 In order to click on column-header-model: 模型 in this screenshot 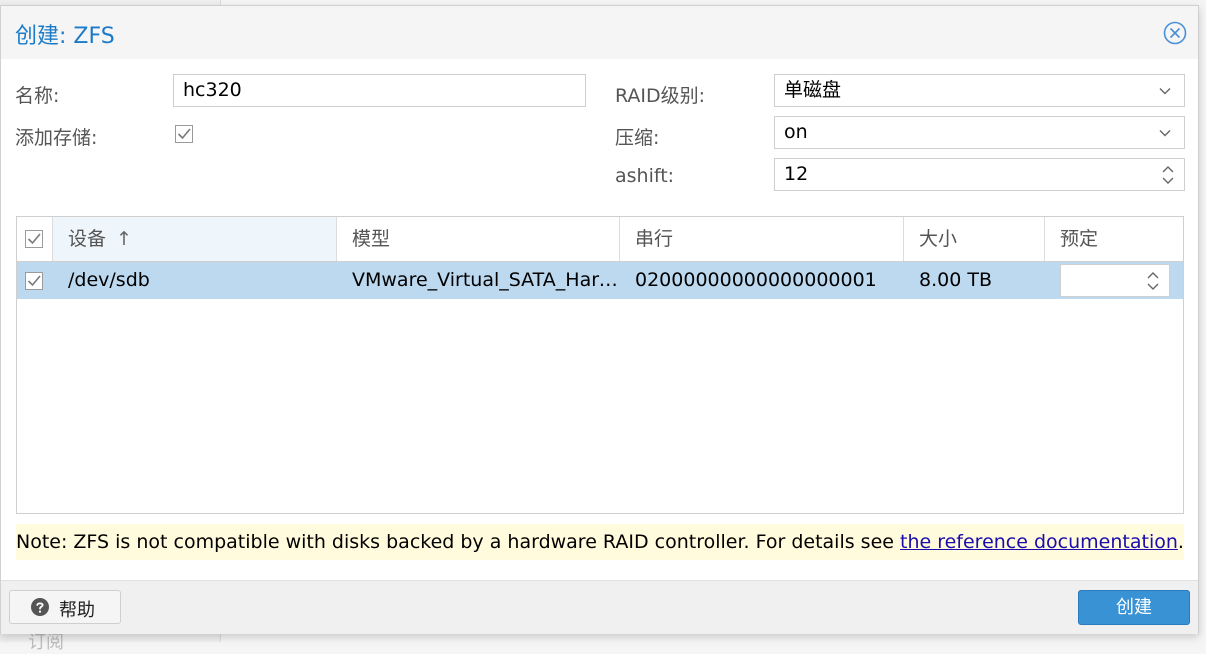, I will do `click(478, 239)`.